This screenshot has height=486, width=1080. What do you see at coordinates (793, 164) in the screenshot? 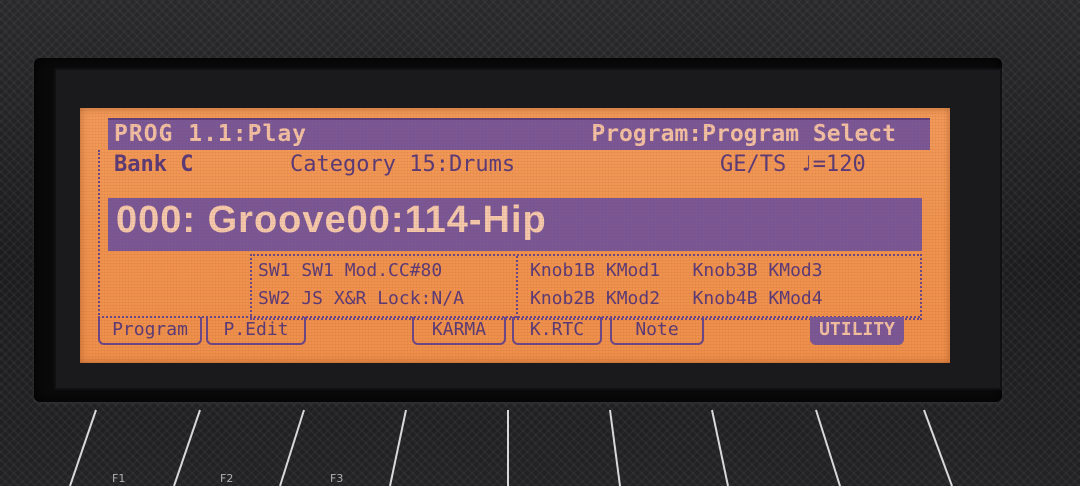
I see `tempo-label: GE/TS ♩=120` at bounding box center [793, 164].